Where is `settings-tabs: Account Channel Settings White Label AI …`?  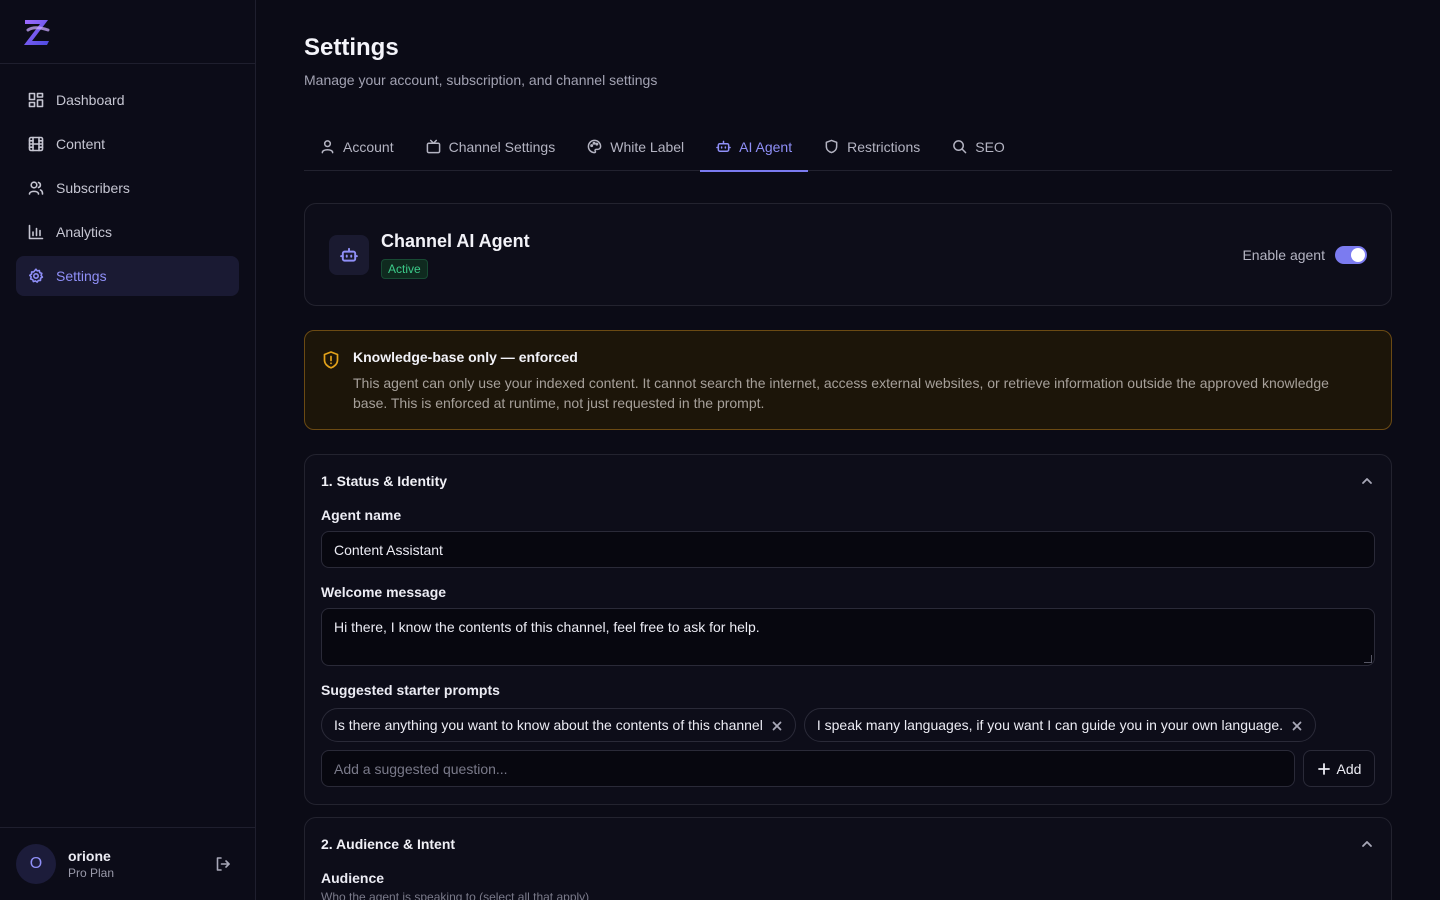
settings-tabs: Account Channel Settings White Label AI … is located at coordinates (848, 147).